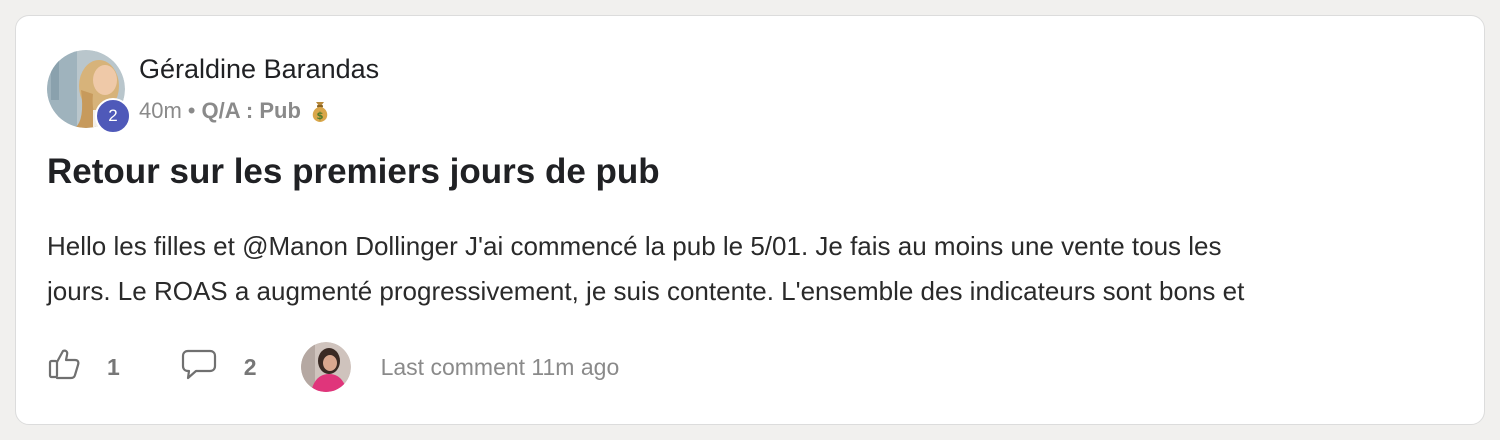 The image size is (1500, 440). I want to click on comment-icon, so click(199, 367).